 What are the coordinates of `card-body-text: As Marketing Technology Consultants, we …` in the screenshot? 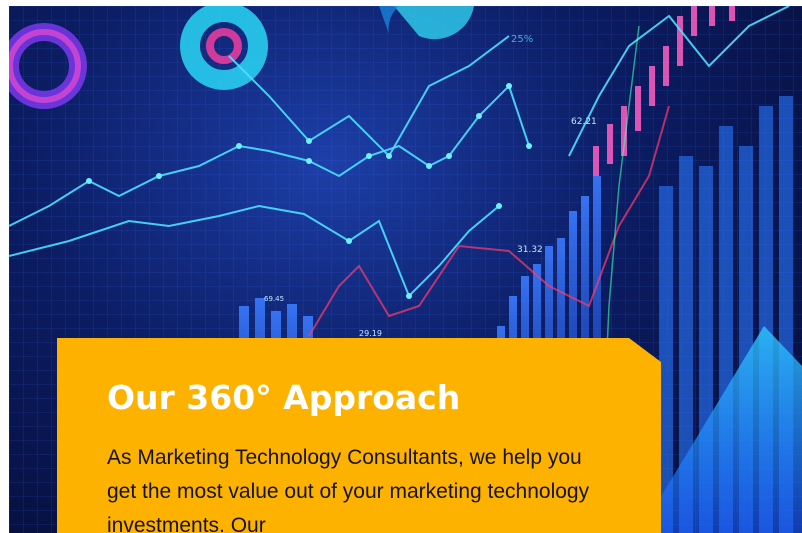 It's located at (348, 489).